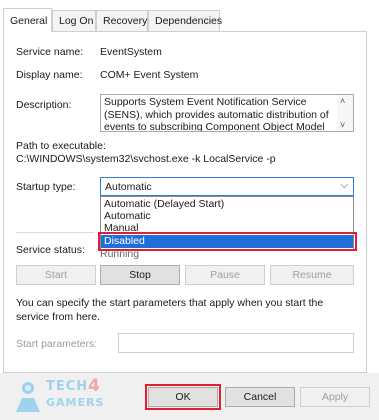 Image resolution: width=379 pixels, height=420 pixels. I want to click on start-params-input, so click(236, 343).